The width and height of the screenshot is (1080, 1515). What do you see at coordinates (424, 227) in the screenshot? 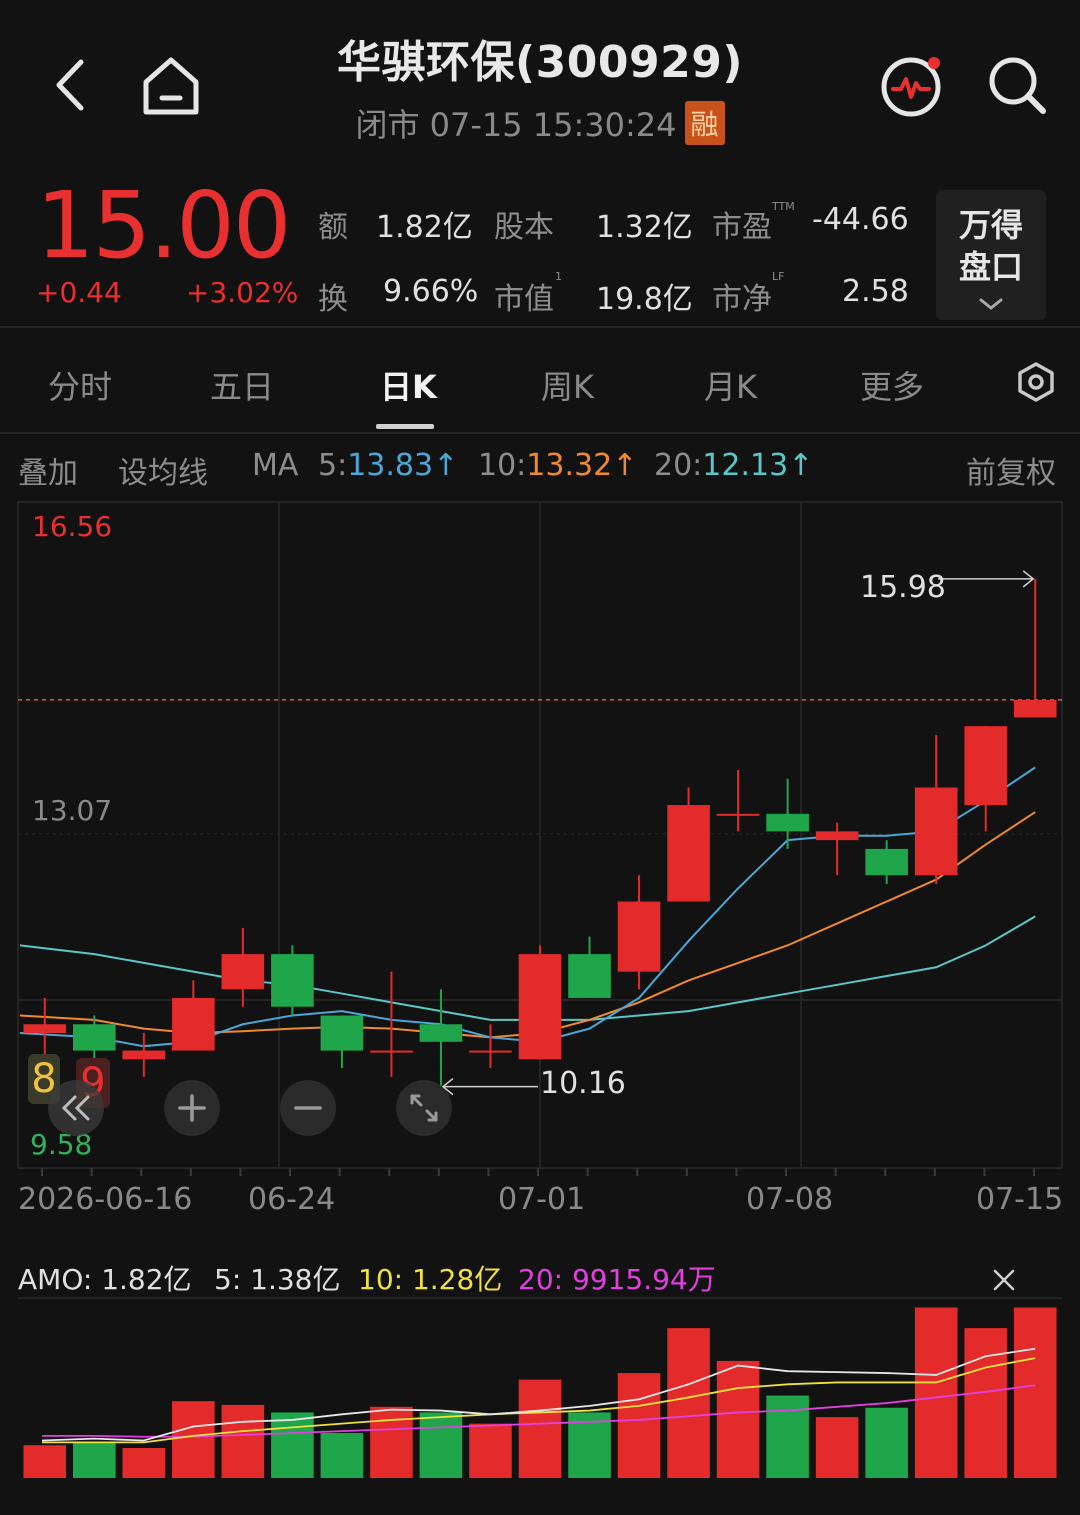
I see `turnover-amount-value: 1.82亿` at bounding box center [424, 227].